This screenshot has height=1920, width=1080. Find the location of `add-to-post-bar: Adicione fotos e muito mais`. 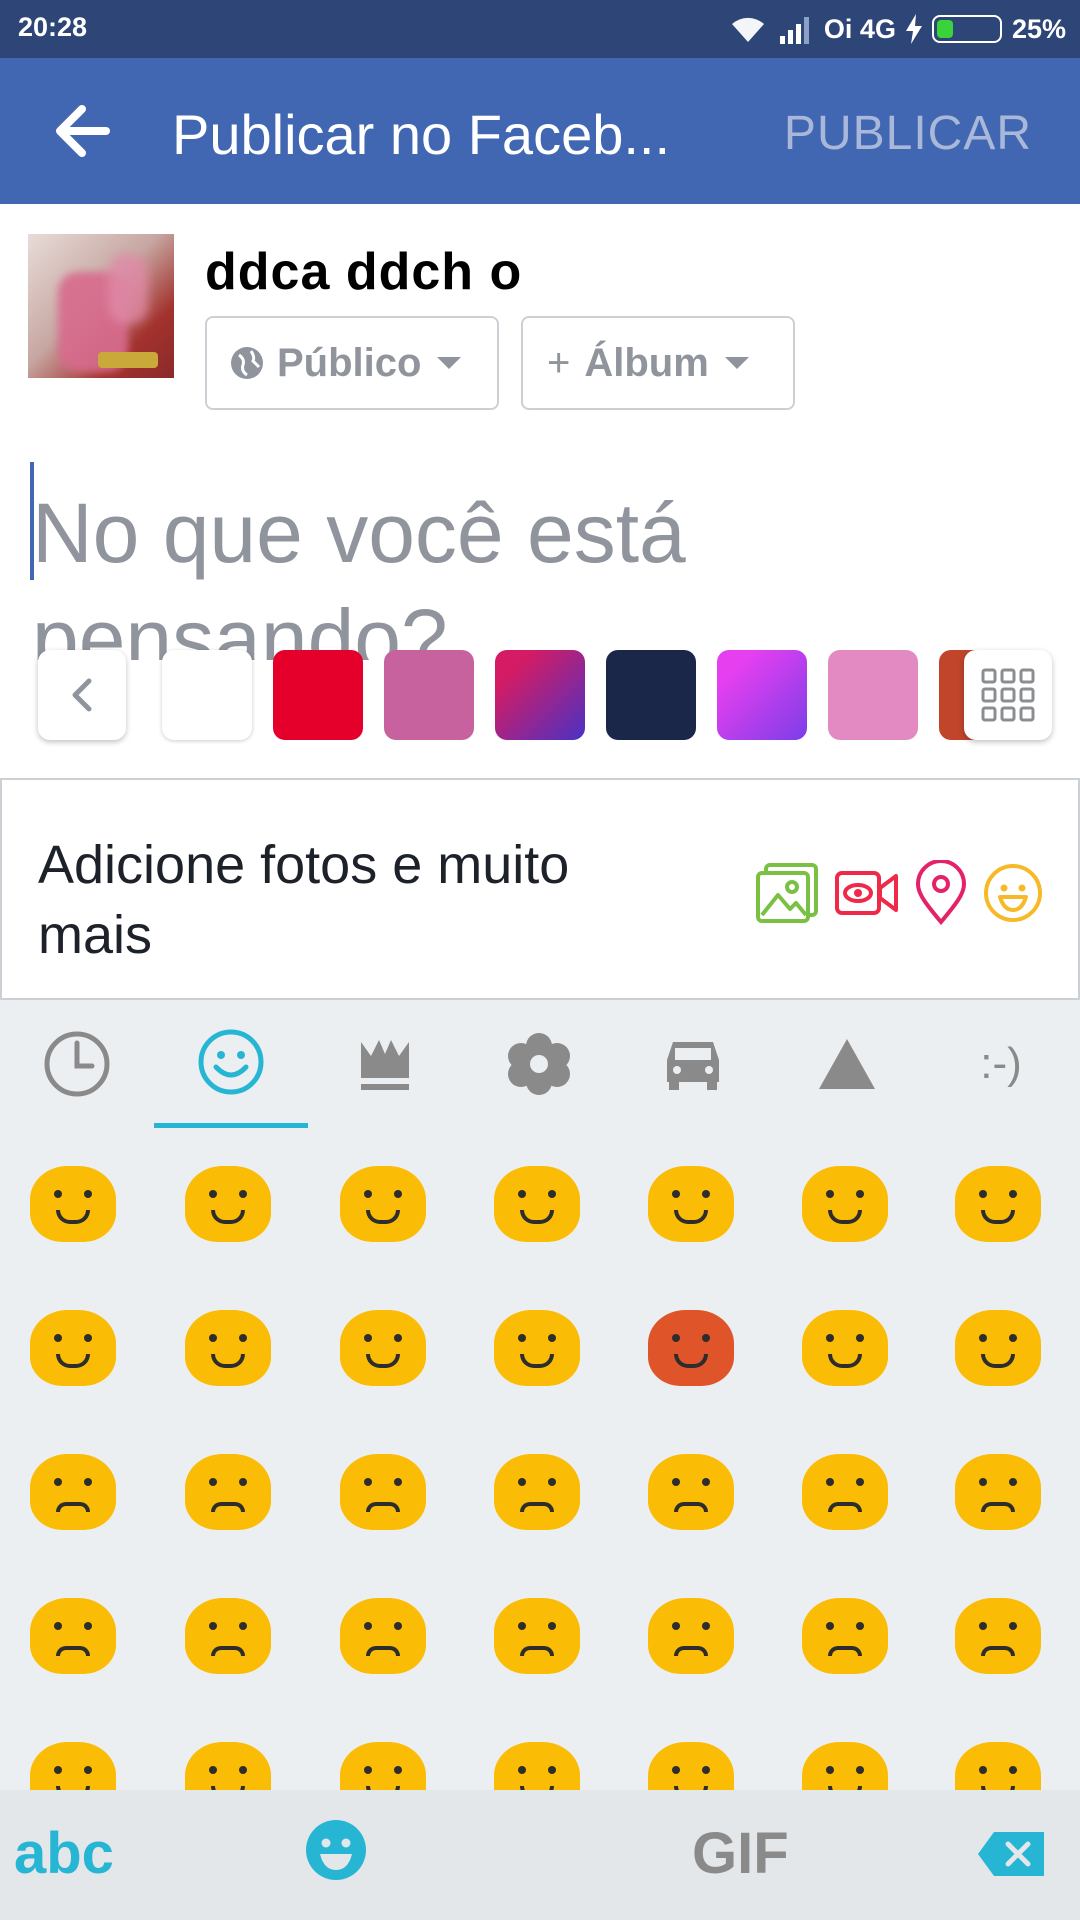

add-to-post-bar: Adicione fotos e muito mais is located at coordinates (540, 889).